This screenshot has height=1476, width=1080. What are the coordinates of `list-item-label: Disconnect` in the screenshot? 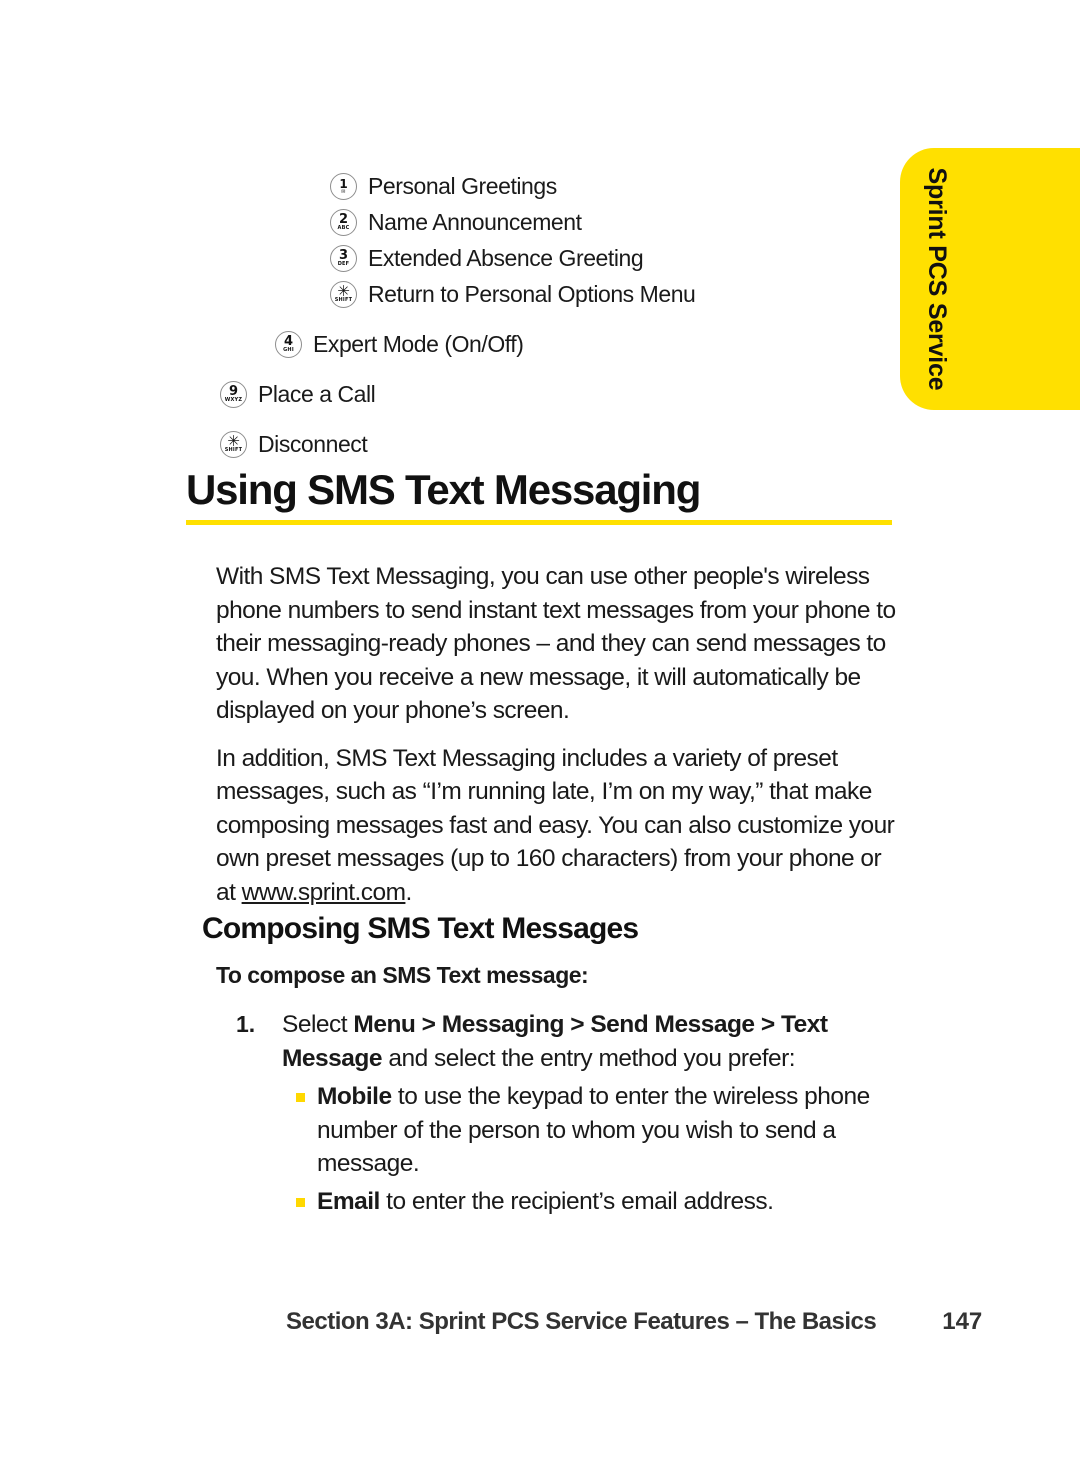 It's located at (313, 443).